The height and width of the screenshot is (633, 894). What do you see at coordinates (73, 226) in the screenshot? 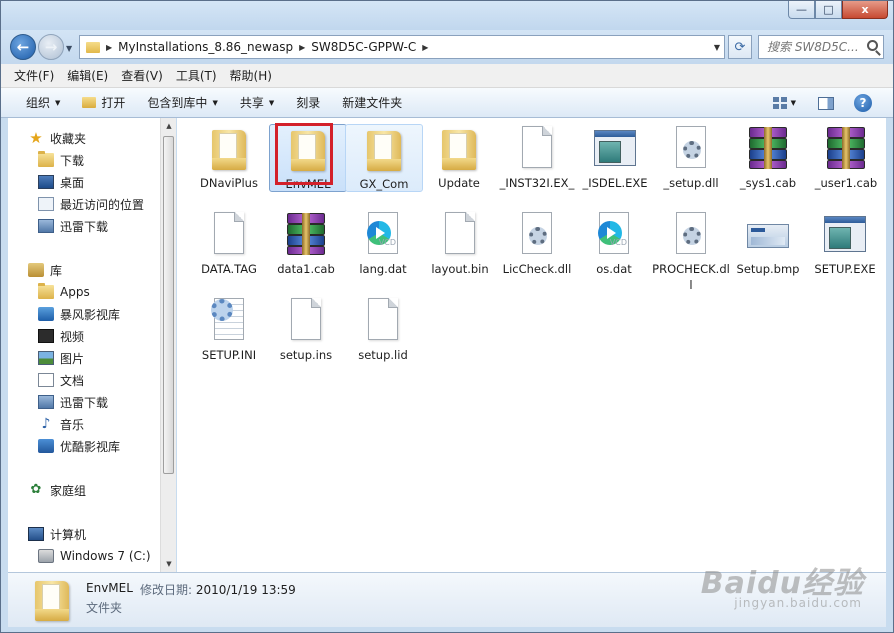
I see `sidebar-item-thunder-downloads: 迅雷下载` at bounding box center [73, 226].